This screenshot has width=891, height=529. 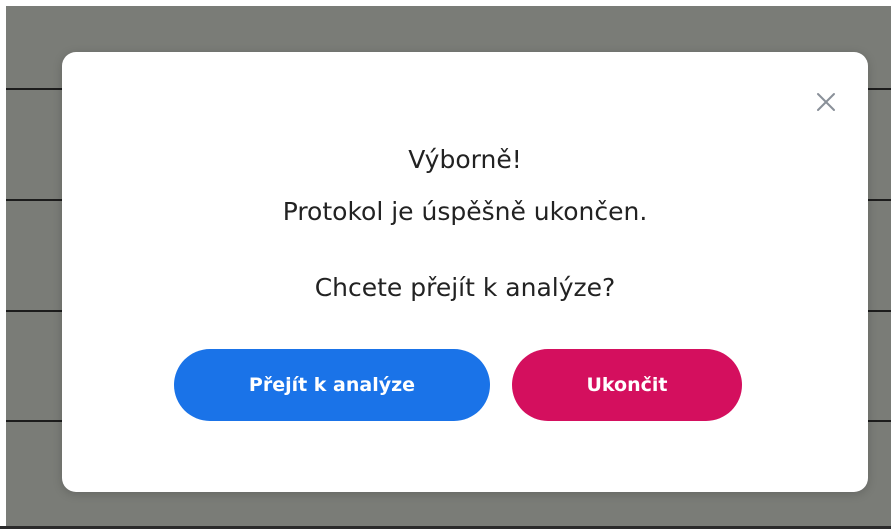 What do you see at coordinates (465, 159) in the screenshot?
I see `dialog-title: Výborně!` at bounding box center [465, 159].